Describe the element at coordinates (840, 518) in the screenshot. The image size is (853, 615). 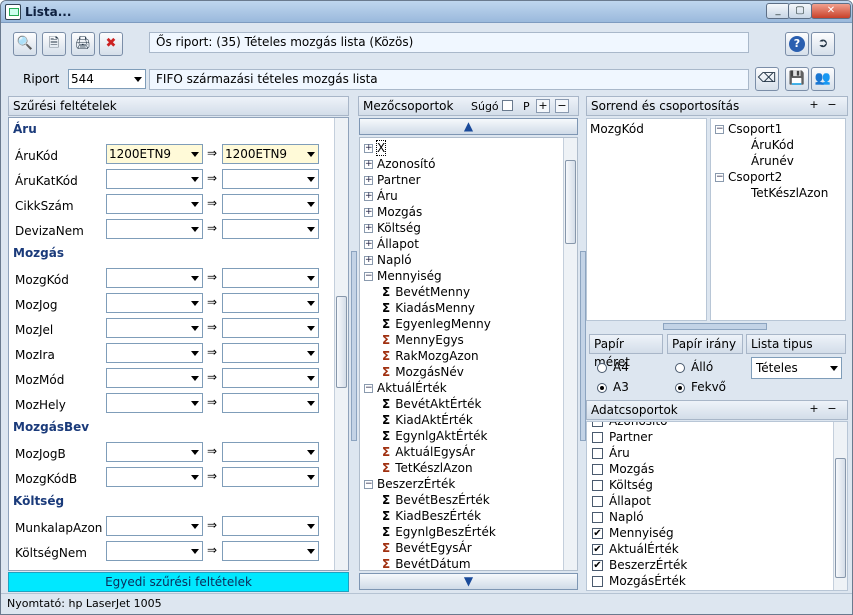
I see `data-groups-scroll-thumb` at that location.